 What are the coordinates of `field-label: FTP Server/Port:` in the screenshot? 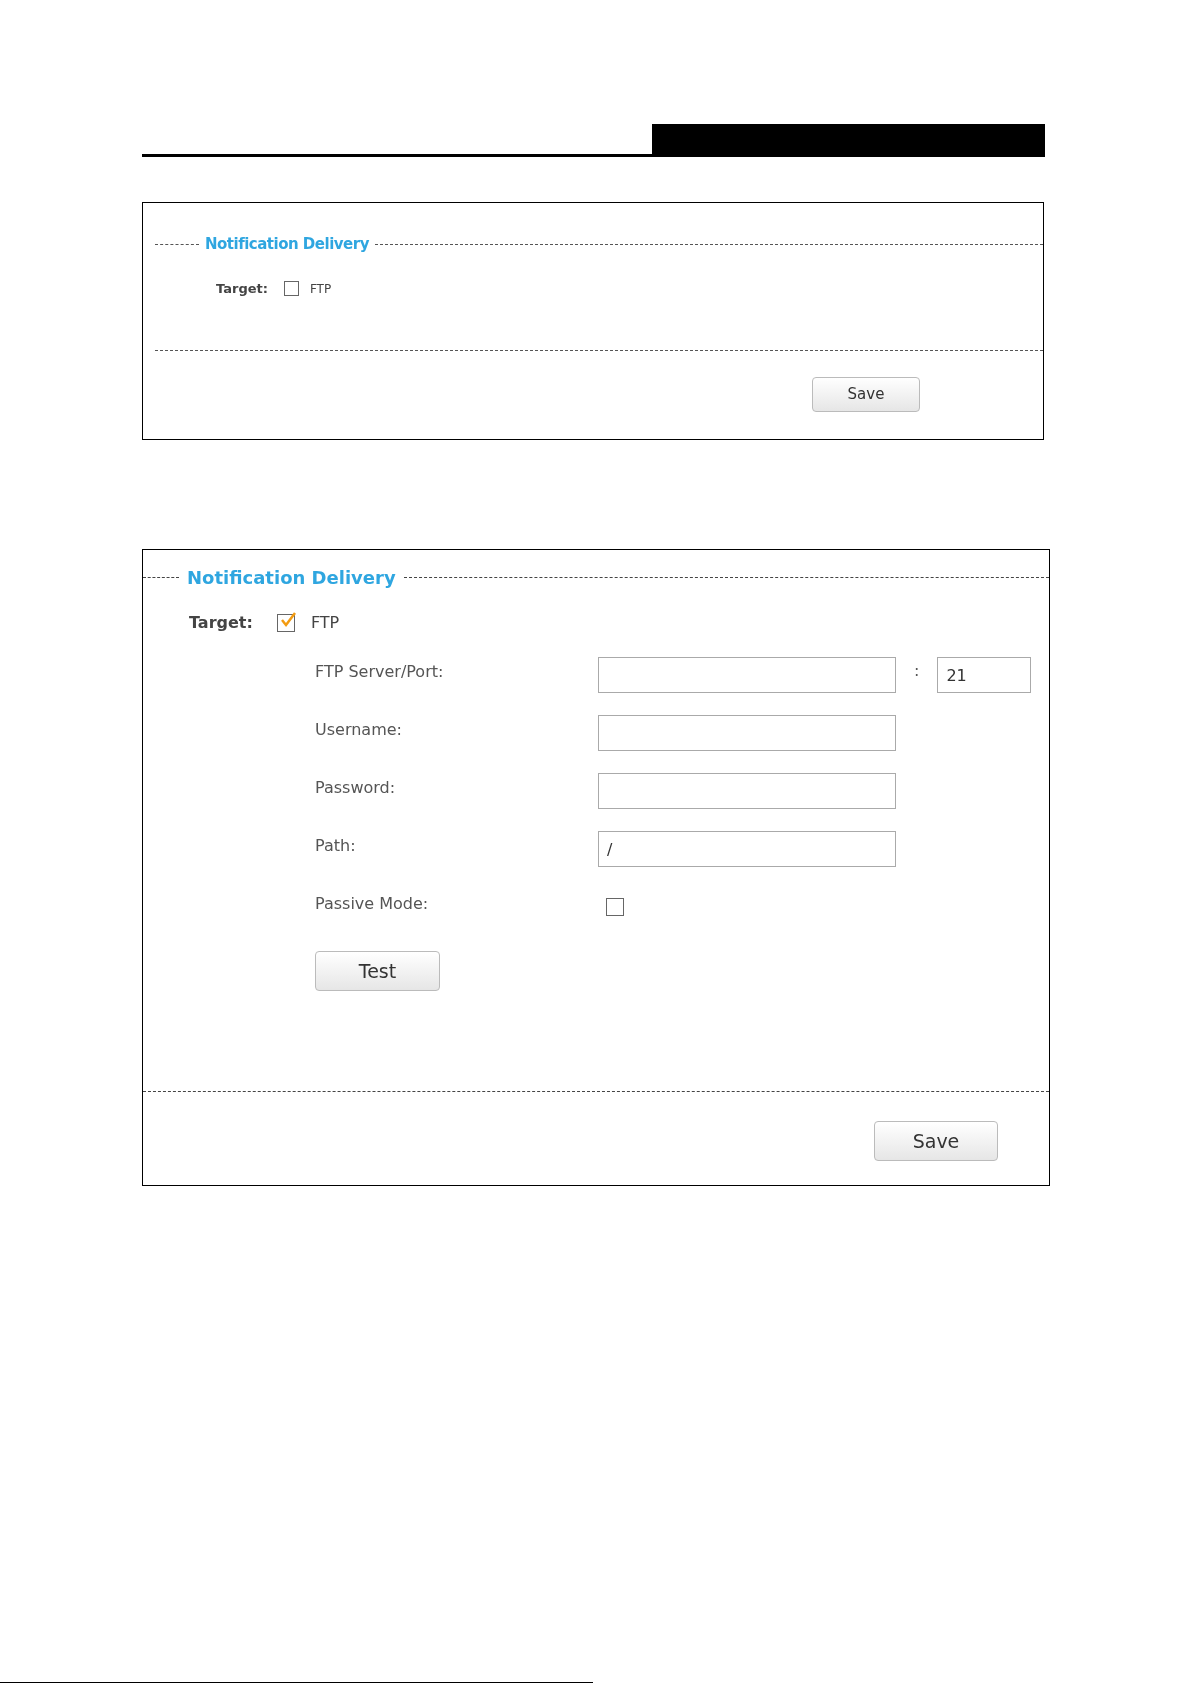 It's located at (380, 672).